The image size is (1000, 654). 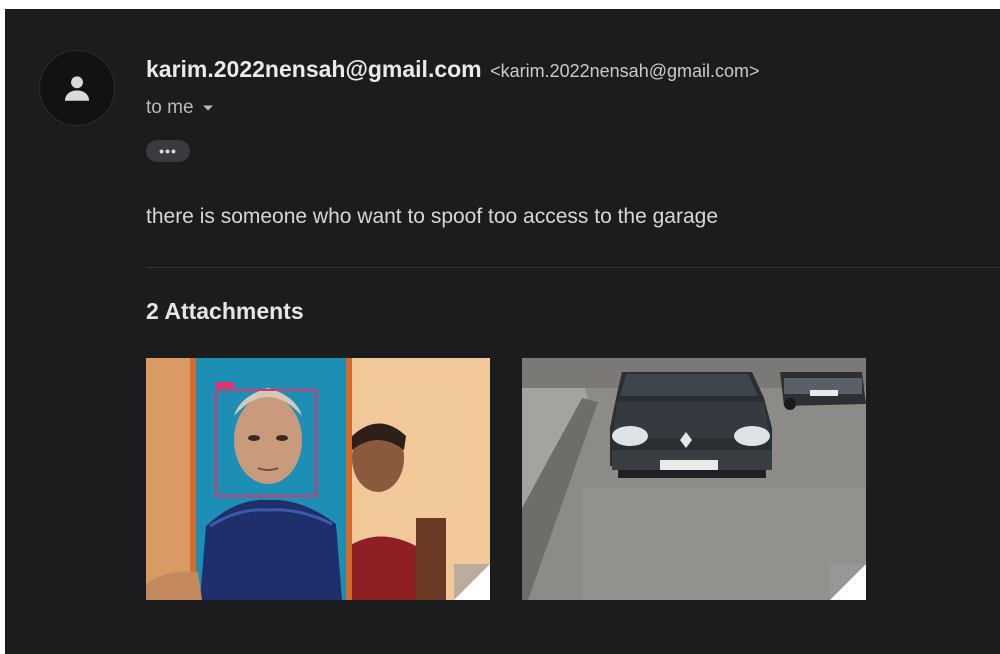 I want to click on sender-email: <karim.2022nensah@gmail.com>, so click(x=625, y=71).